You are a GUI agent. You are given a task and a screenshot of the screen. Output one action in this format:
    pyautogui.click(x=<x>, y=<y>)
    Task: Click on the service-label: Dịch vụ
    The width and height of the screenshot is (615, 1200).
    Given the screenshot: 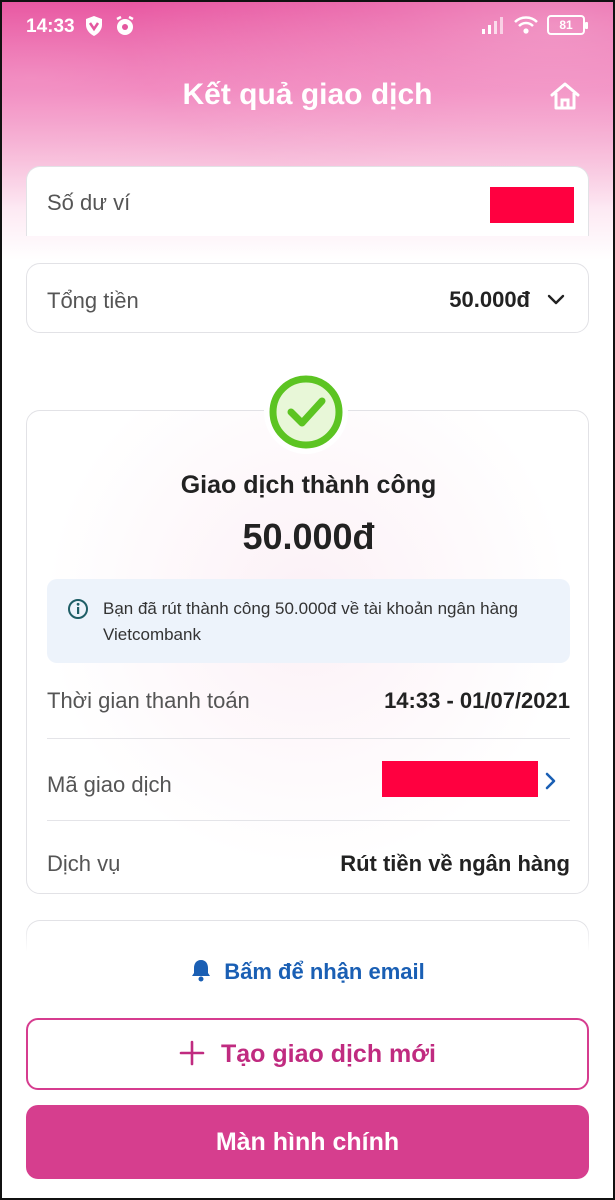 What is the action you would take?
    pyautogui.click(x=84, y=863)
    